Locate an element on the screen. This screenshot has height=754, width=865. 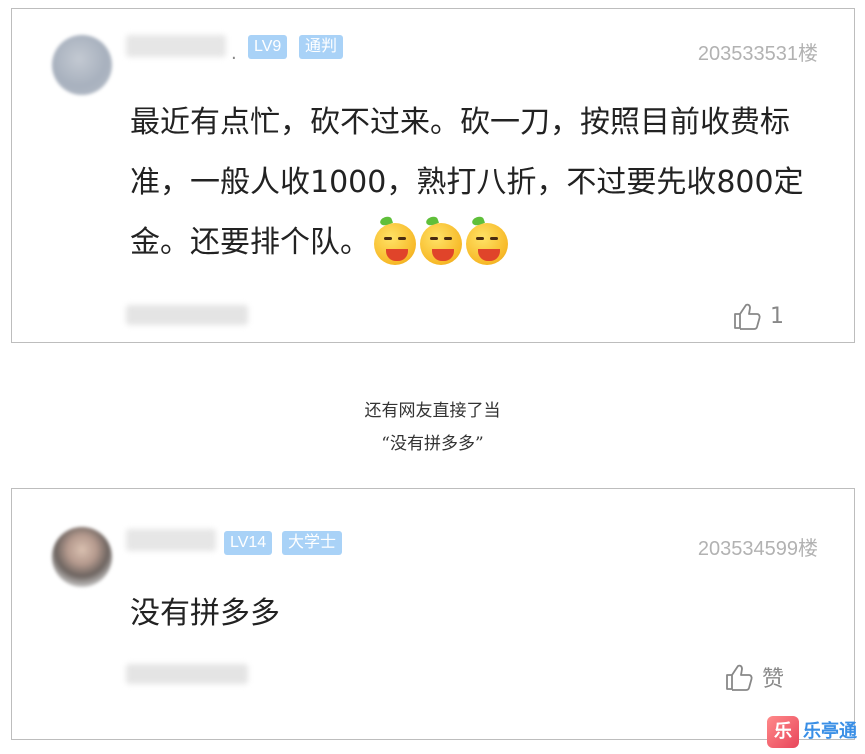
floor-number: 203534599楼 is located at coordinates (757, 549).